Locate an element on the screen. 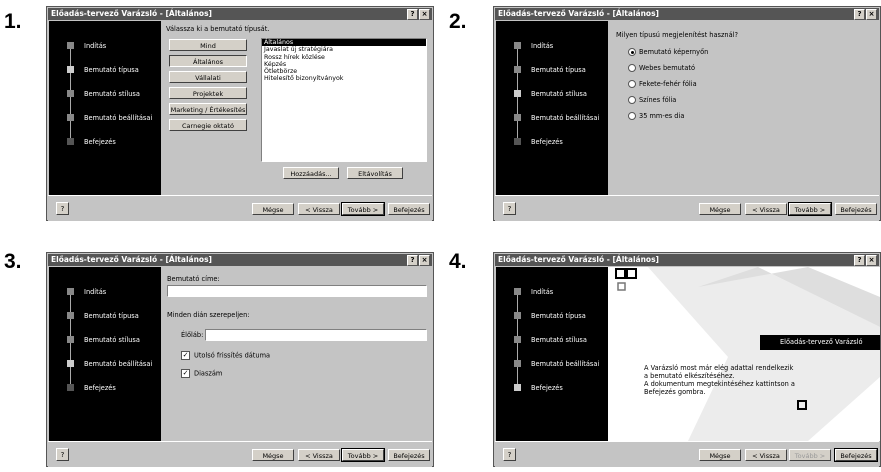 This screenshot has height=472, width=881. category-projects-button: Projektek is located at coordinates (208, 93).